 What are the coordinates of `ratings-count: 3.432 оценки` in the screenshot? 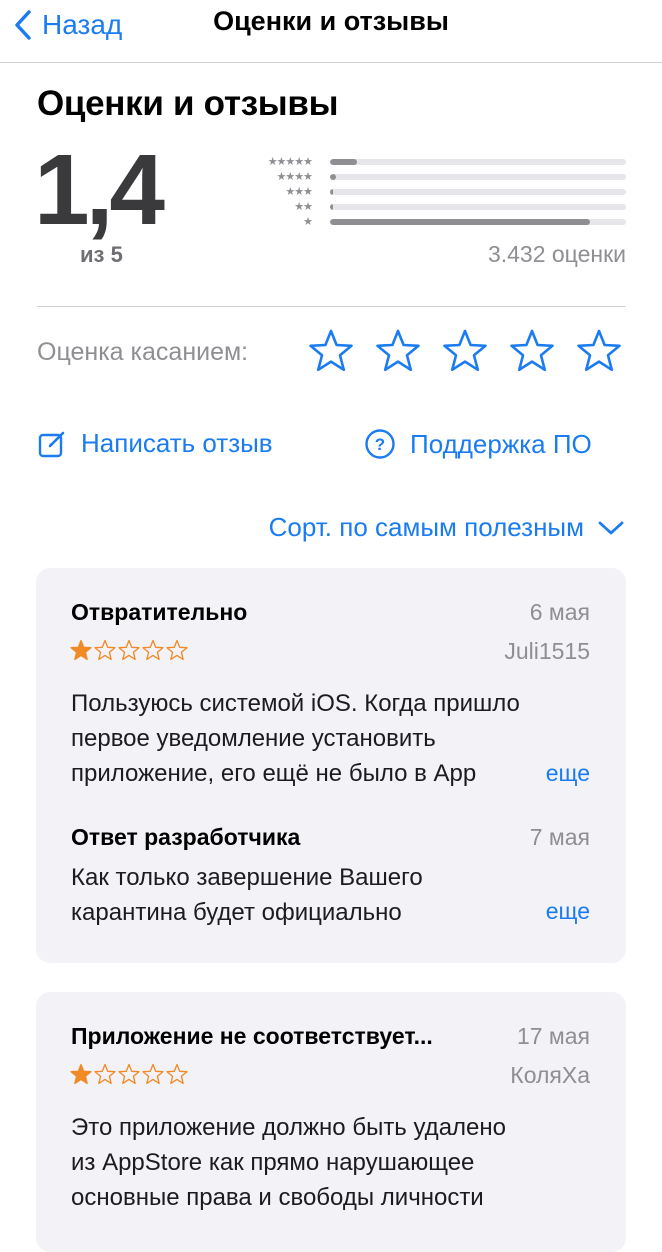 It's located at (556, 254).